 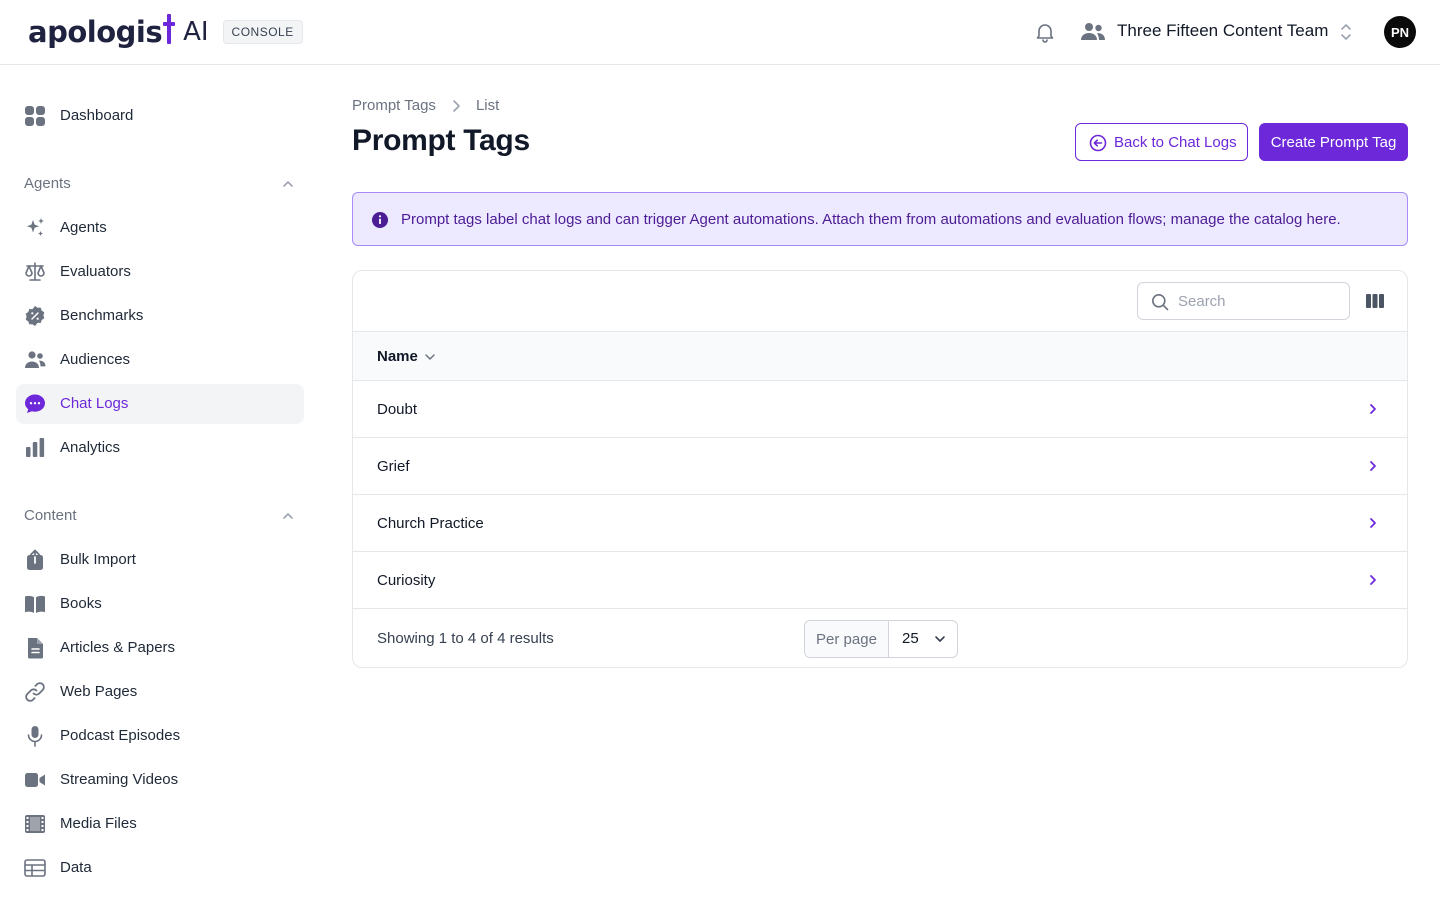 What do you see at coordinates (35, 272) in the screenshot?
I see `scale-icon` at bounding box center [35, 272].